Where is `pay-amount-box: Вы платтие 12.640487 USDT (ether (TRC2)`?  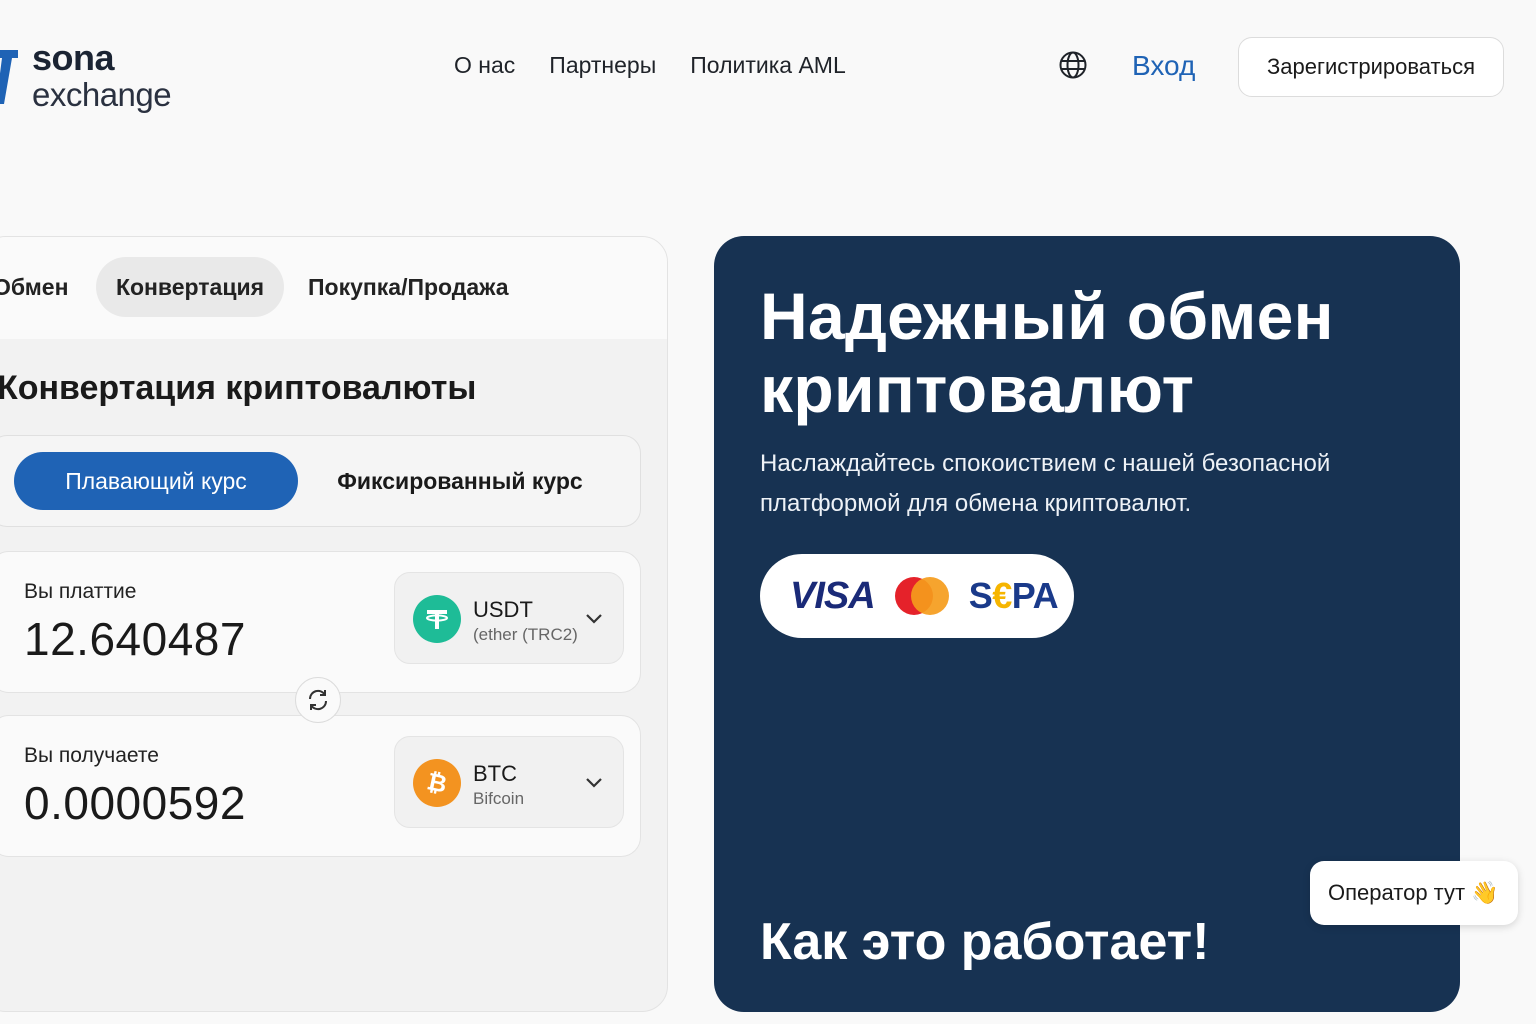
pay-amount-box: Вы платтие 12.640487 USDT (ether (TRC2) is located at coordinates (320, 622).